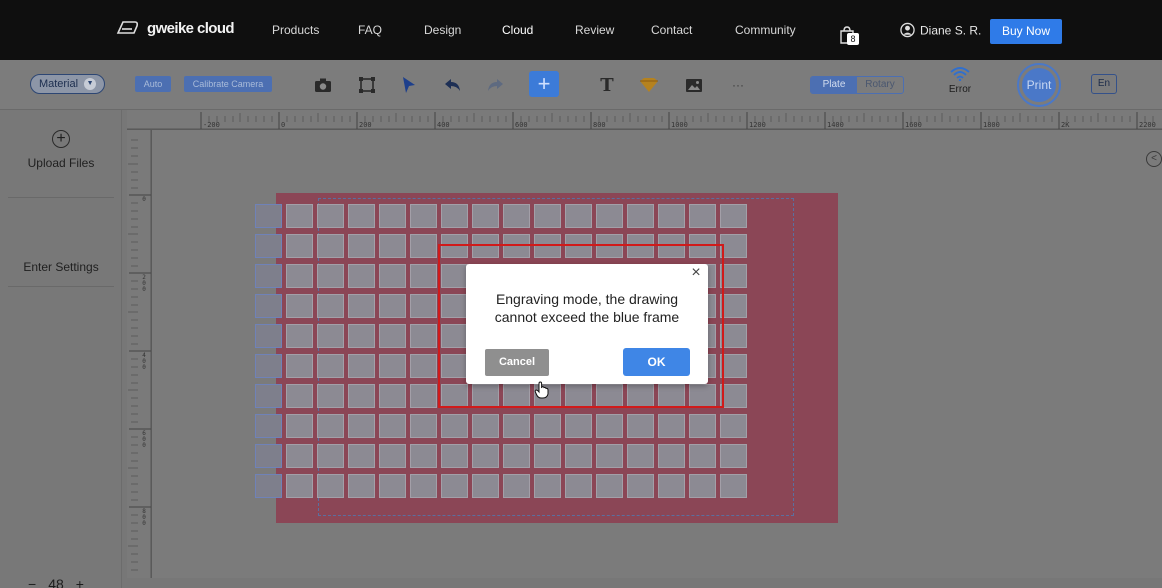  What do you see at coordinates (174, 28) in the screenshot?
I see `gweike-logo: gweike cloud` at bounding box center [174, 28].